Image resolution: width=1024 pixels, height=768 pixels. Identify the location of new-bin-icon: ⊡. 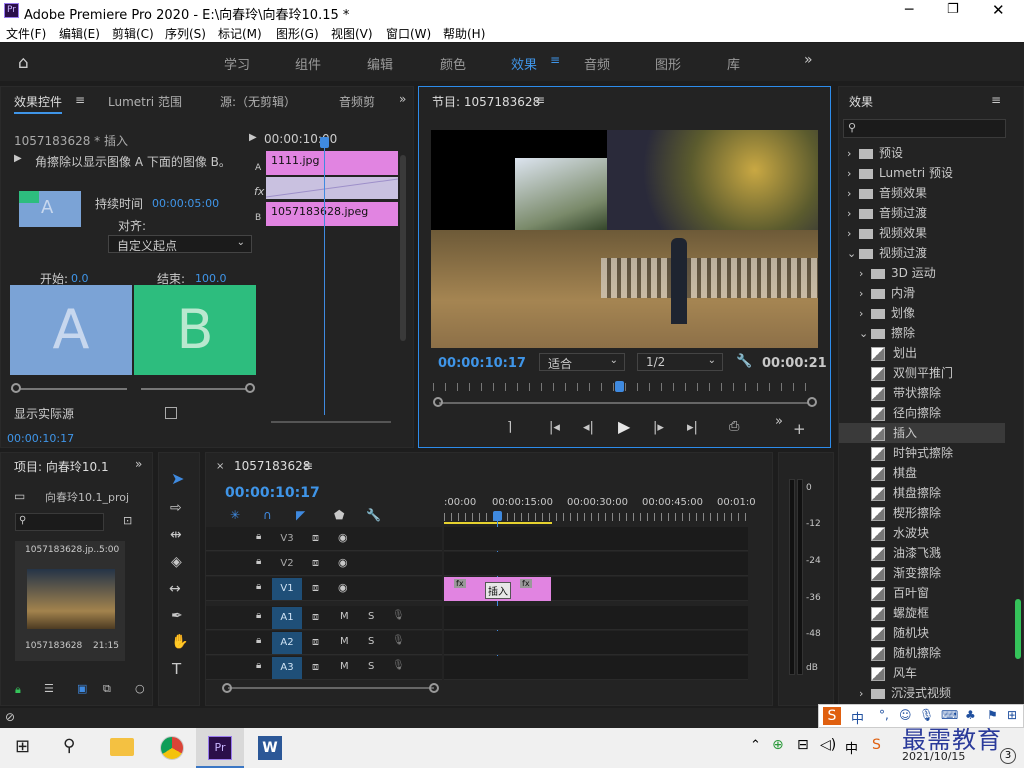
(127, 520).